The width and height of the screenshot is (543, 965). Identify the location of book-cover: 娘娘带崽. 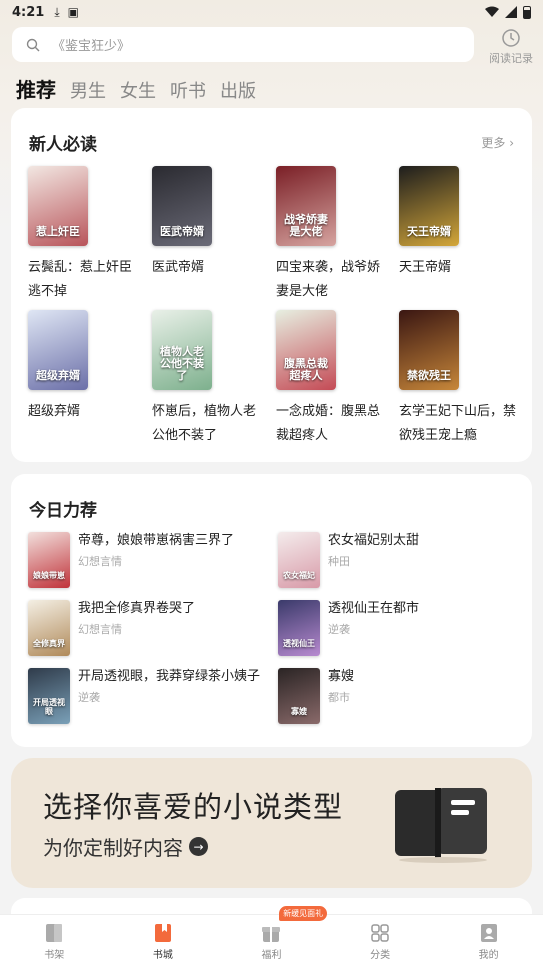
(49, 560).